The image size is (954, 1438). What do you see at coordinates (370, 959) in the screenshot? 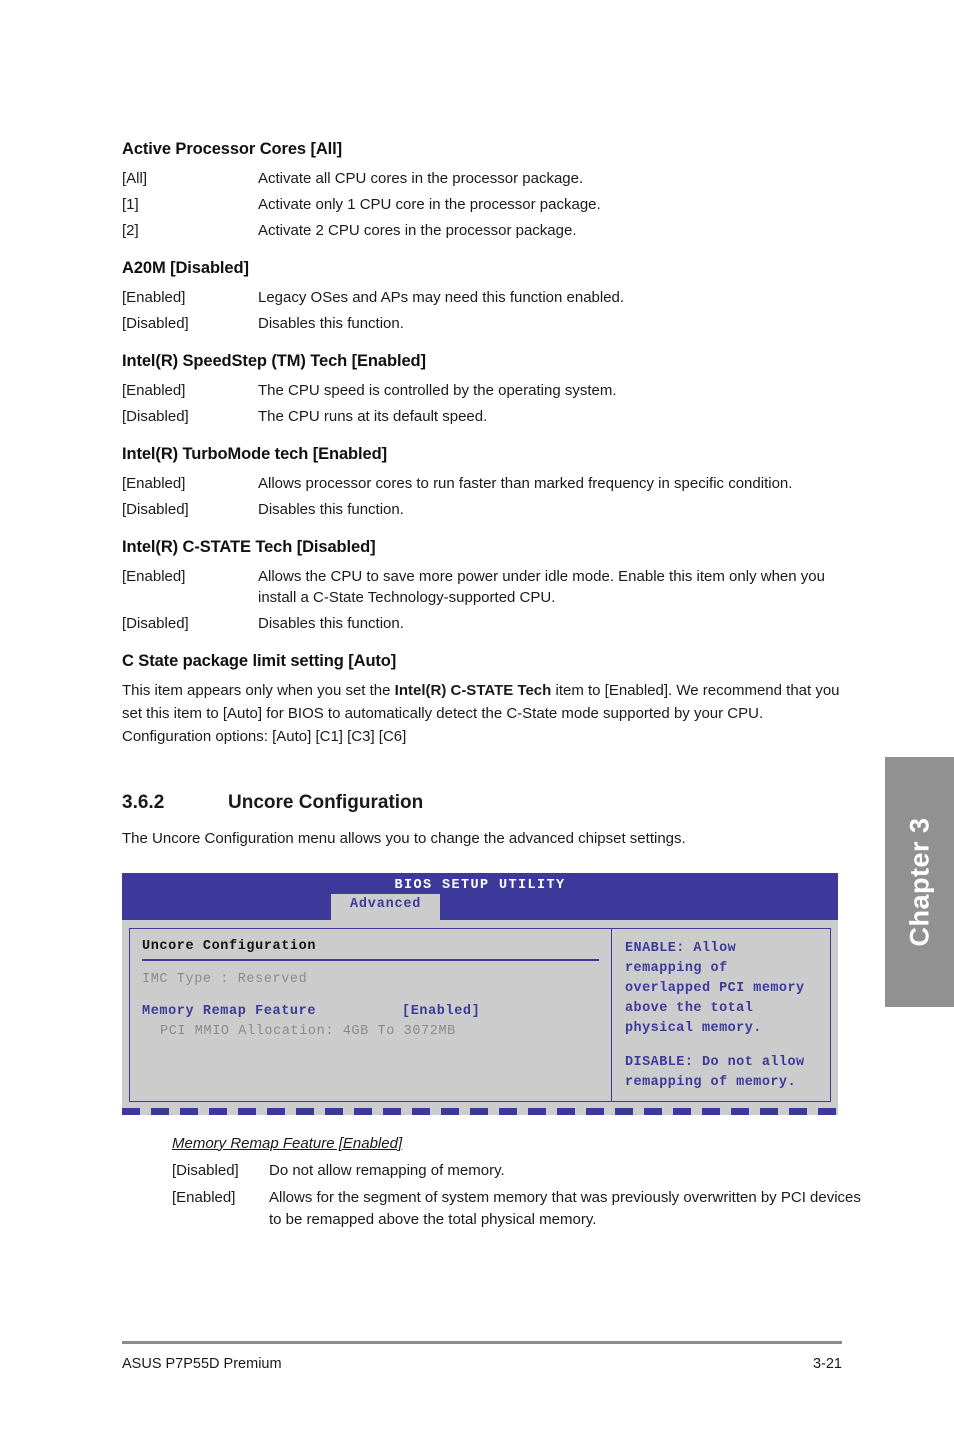
I see `bios-heading-divider` at bounding box center [370, 959].